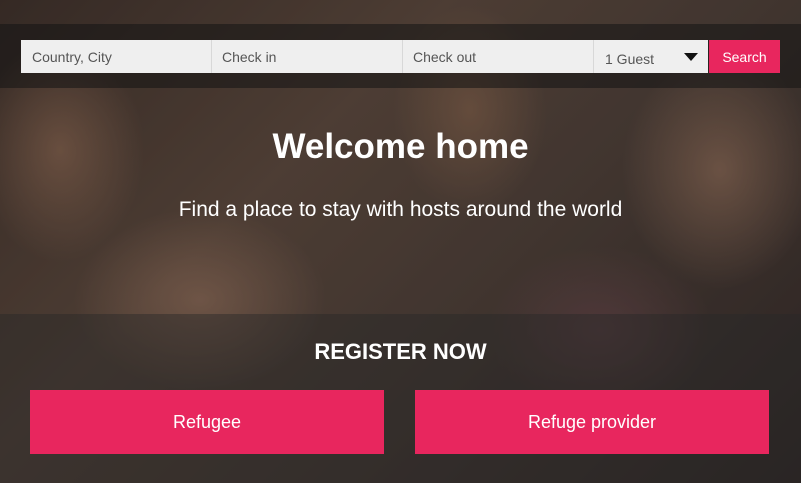  I want to click on location-placeholder: Country, City, so click(72, 56).